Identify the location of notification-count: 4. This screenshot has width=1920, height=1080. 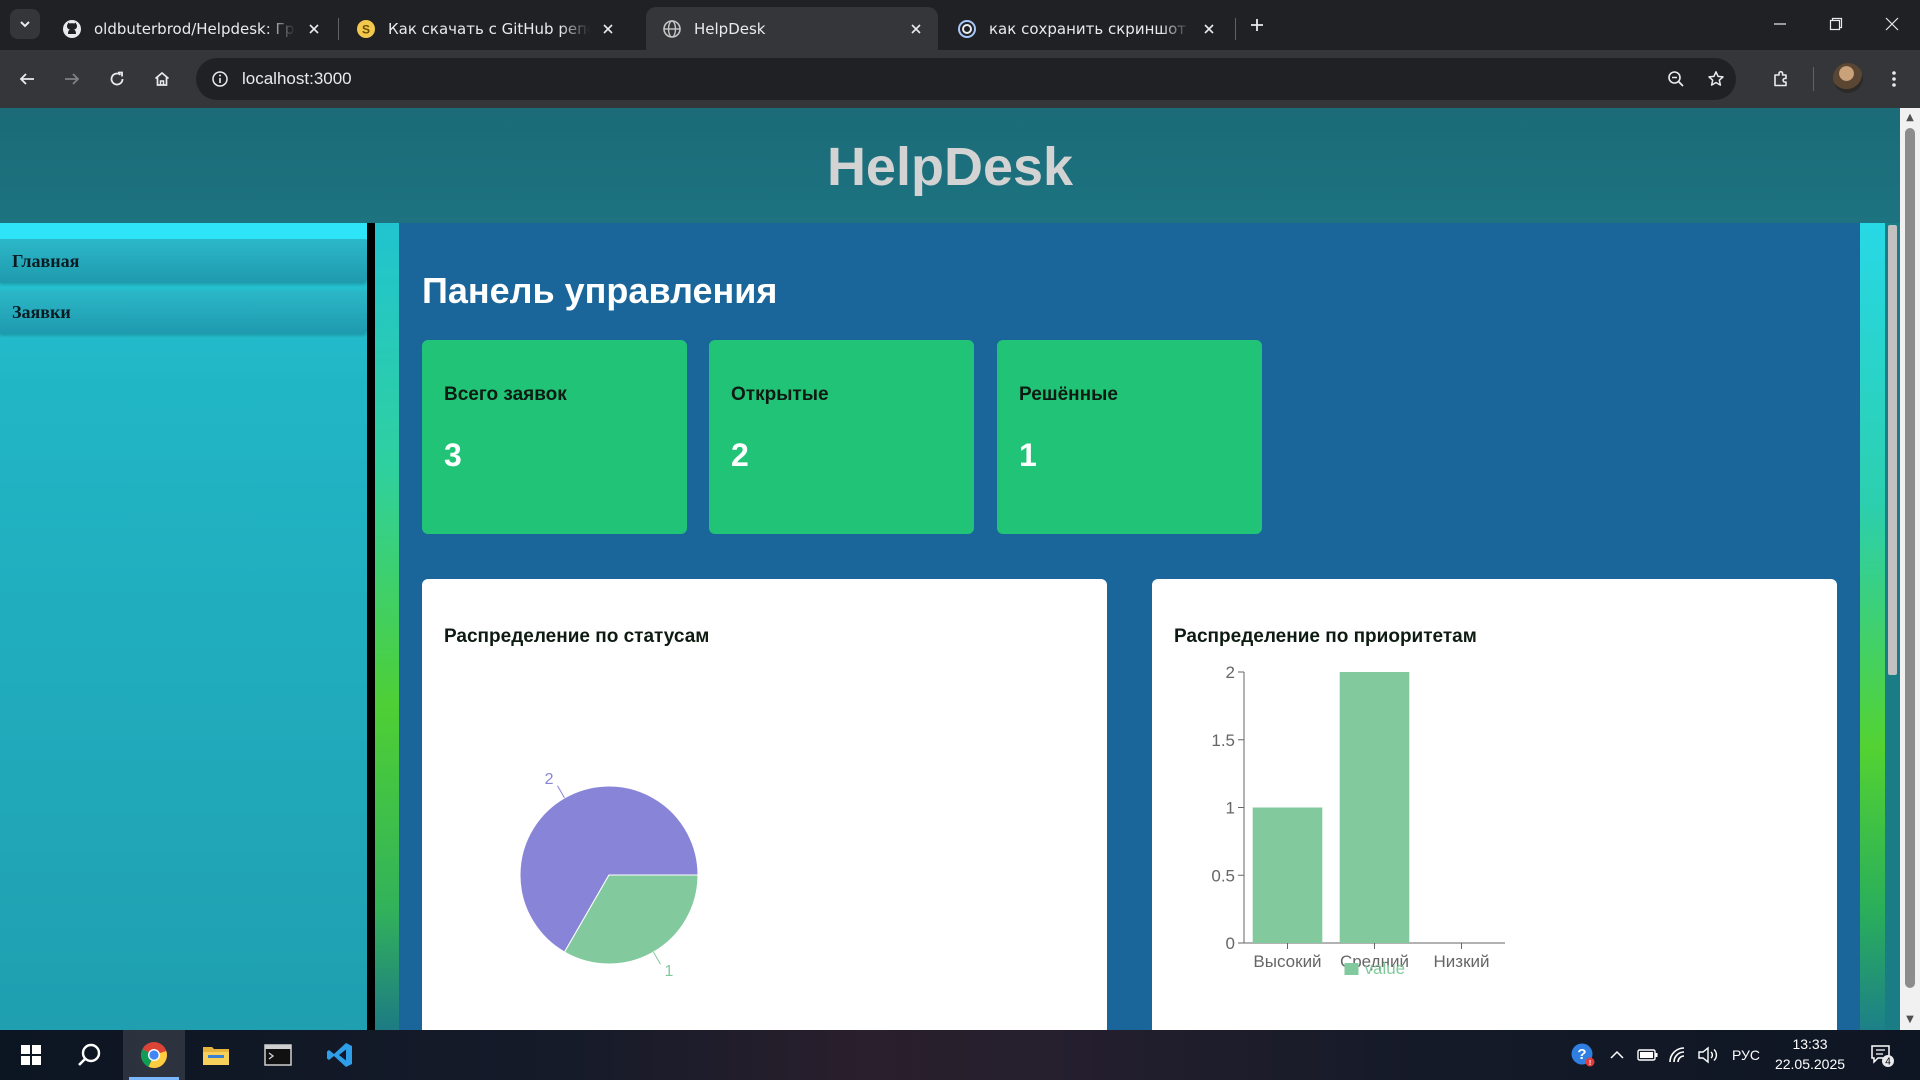
(1888, 1062).